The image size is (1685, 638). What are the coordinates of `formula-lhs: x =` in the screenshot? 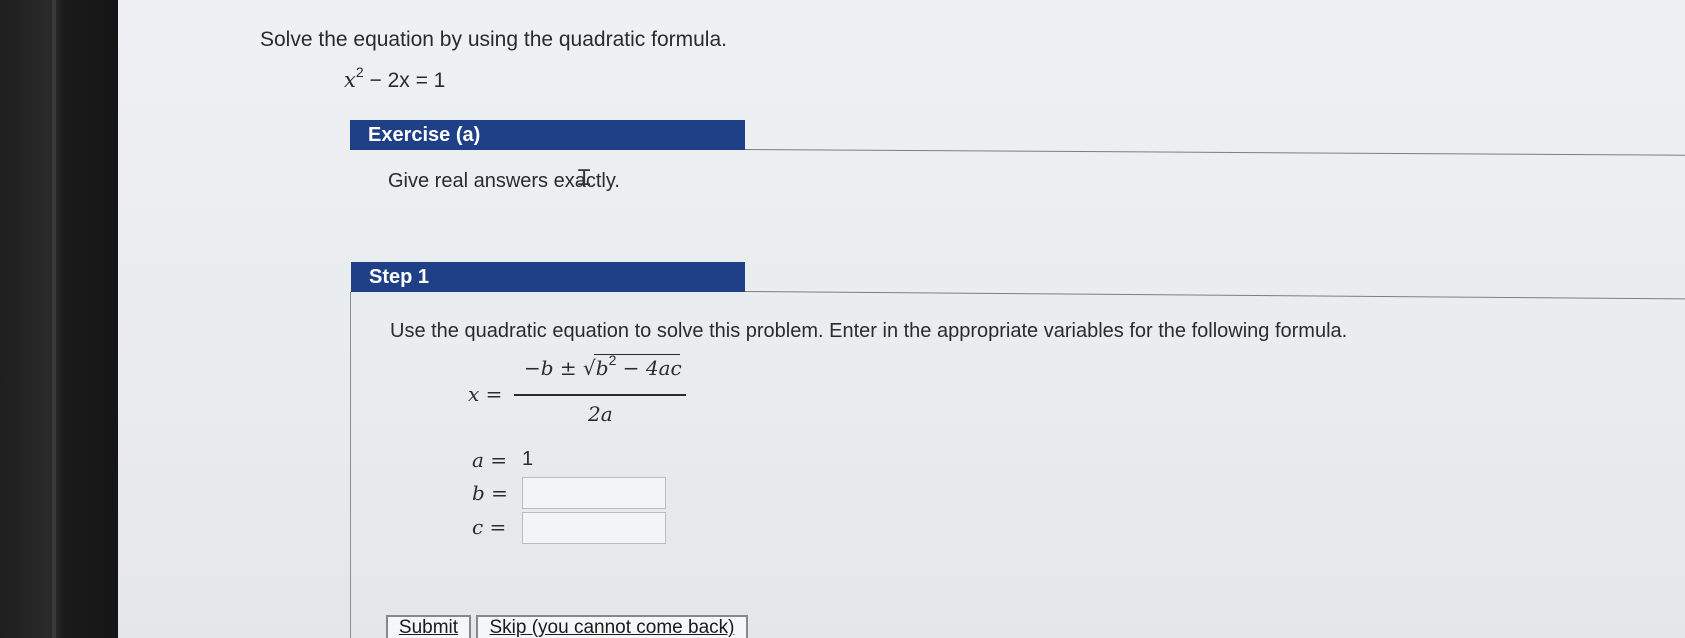 It's located at (485, 394).